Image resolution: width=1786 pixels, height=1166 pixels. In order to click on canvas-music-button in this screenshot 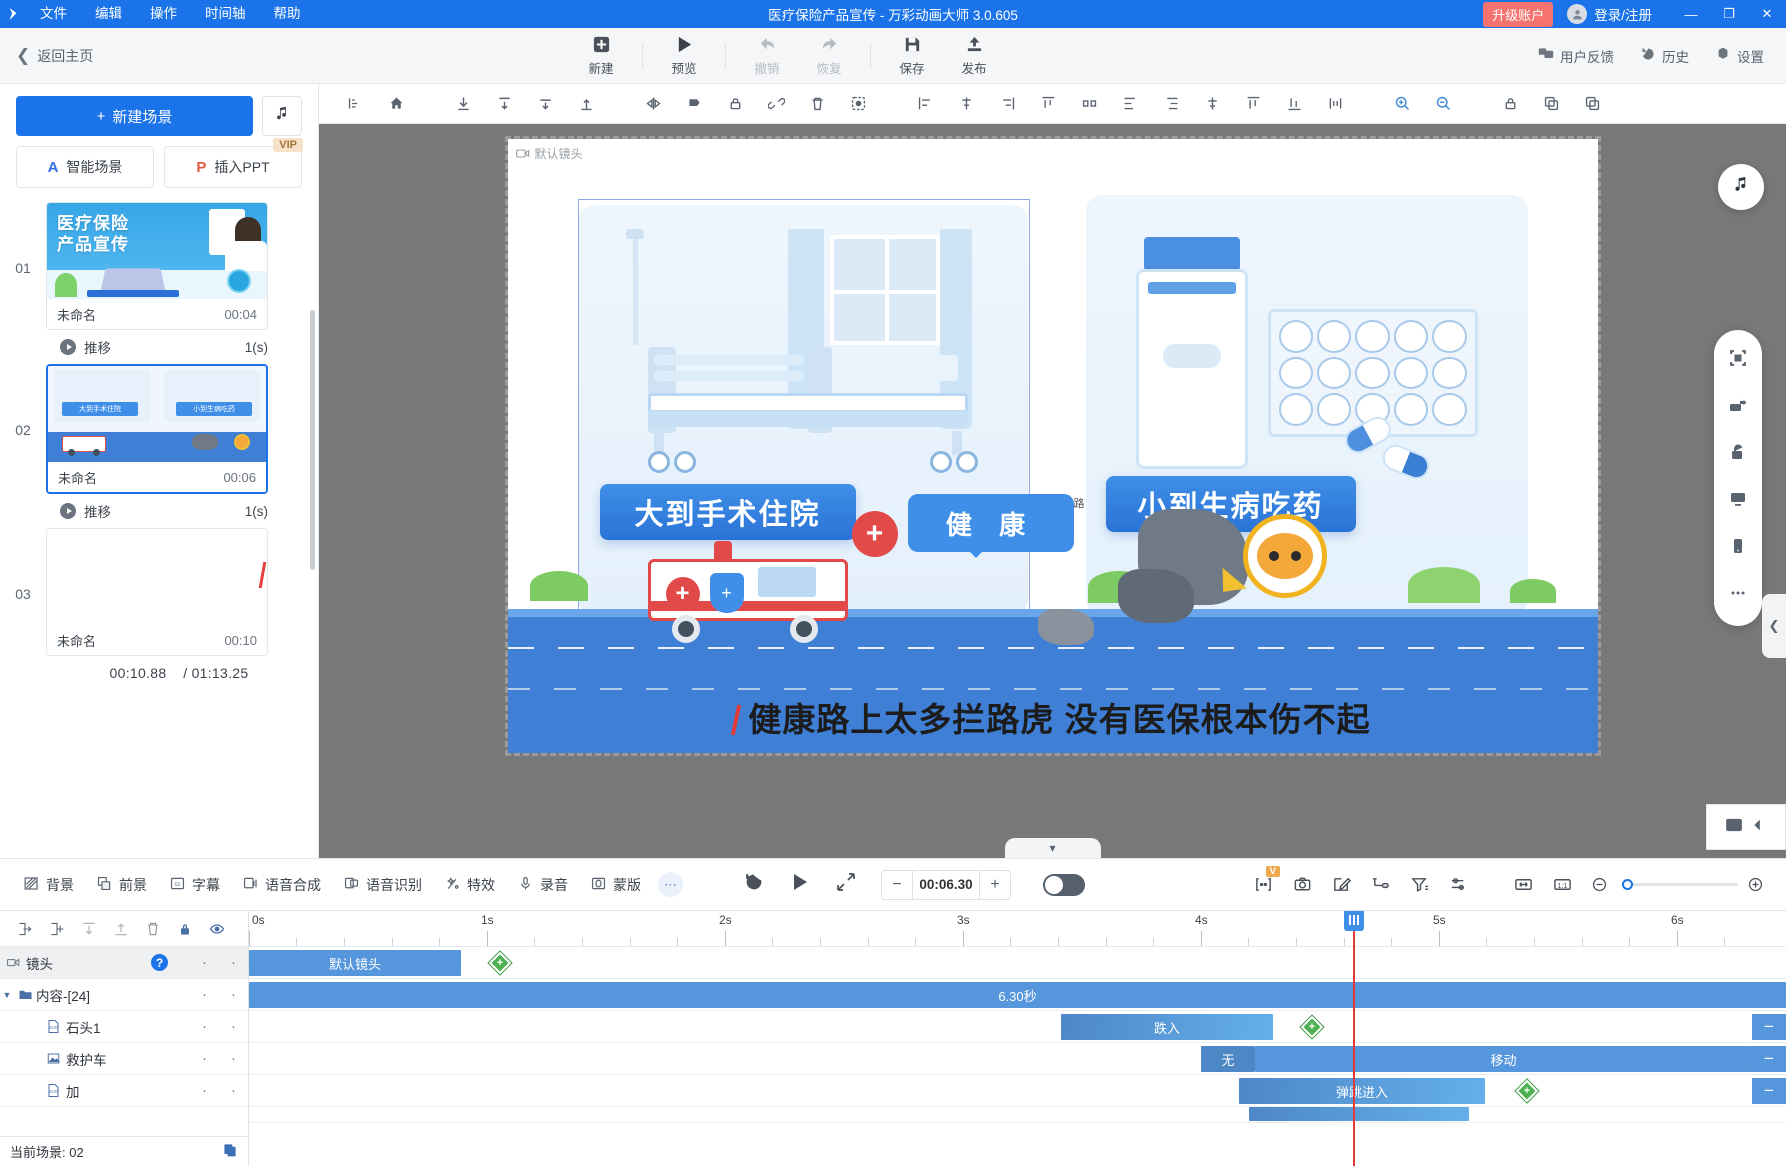, I will do `click(1741, 187)`.